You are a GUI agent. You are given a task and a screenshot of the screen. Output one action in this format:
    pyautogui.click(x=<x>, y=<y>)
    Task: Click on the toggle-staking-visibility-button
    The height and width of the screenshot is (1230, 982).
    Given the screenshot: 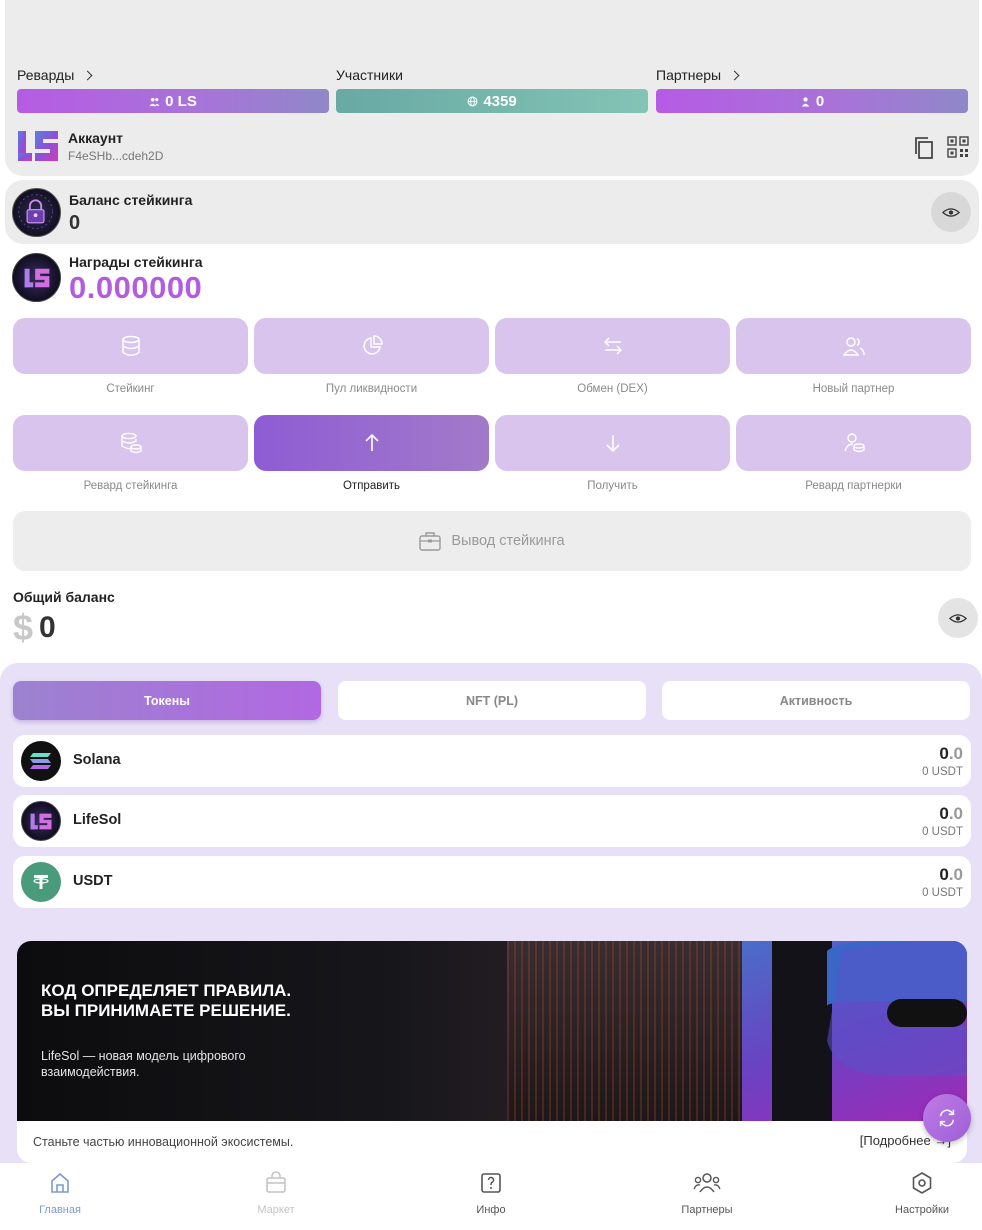 What is the action you would take?
    pyautogui.click(x=951, y=212)
    